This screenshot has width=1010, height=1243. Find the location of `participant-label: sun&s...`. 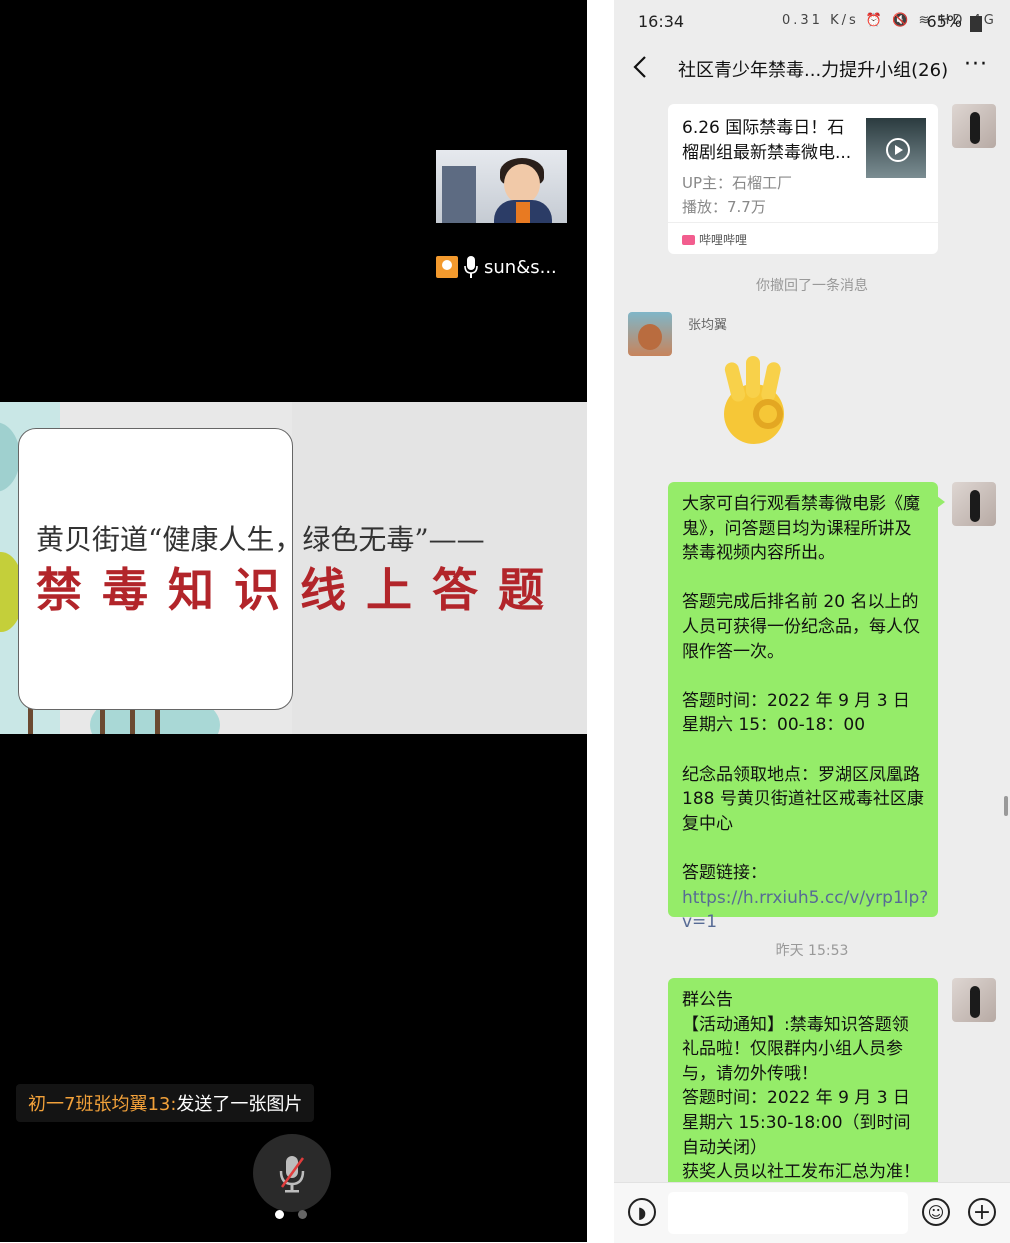

participant-label: sun&s... is located at coordinates (496, 267).